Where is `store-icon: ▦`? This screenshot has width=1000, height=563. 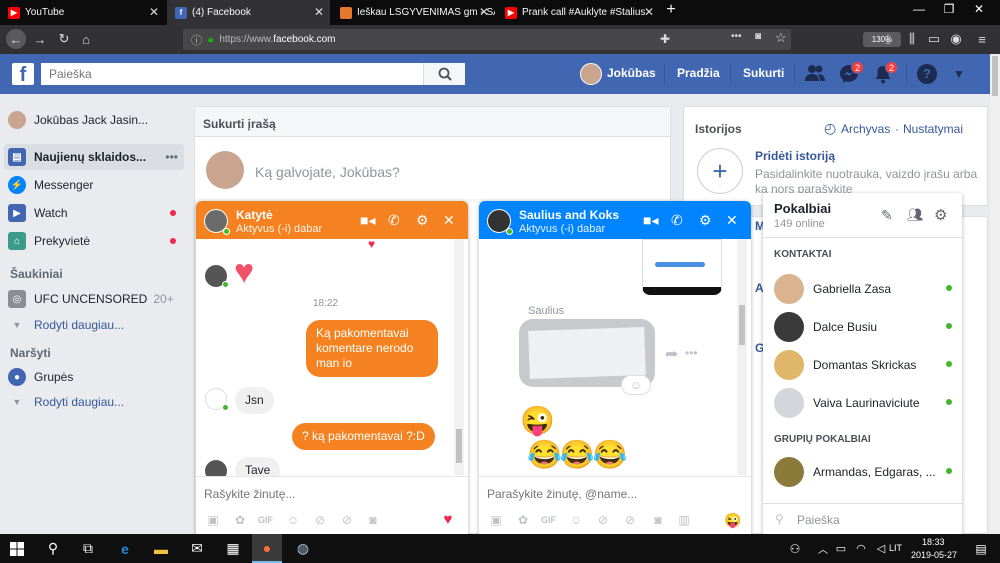 store-icon: ▦ is located at coordinates (233, 548).